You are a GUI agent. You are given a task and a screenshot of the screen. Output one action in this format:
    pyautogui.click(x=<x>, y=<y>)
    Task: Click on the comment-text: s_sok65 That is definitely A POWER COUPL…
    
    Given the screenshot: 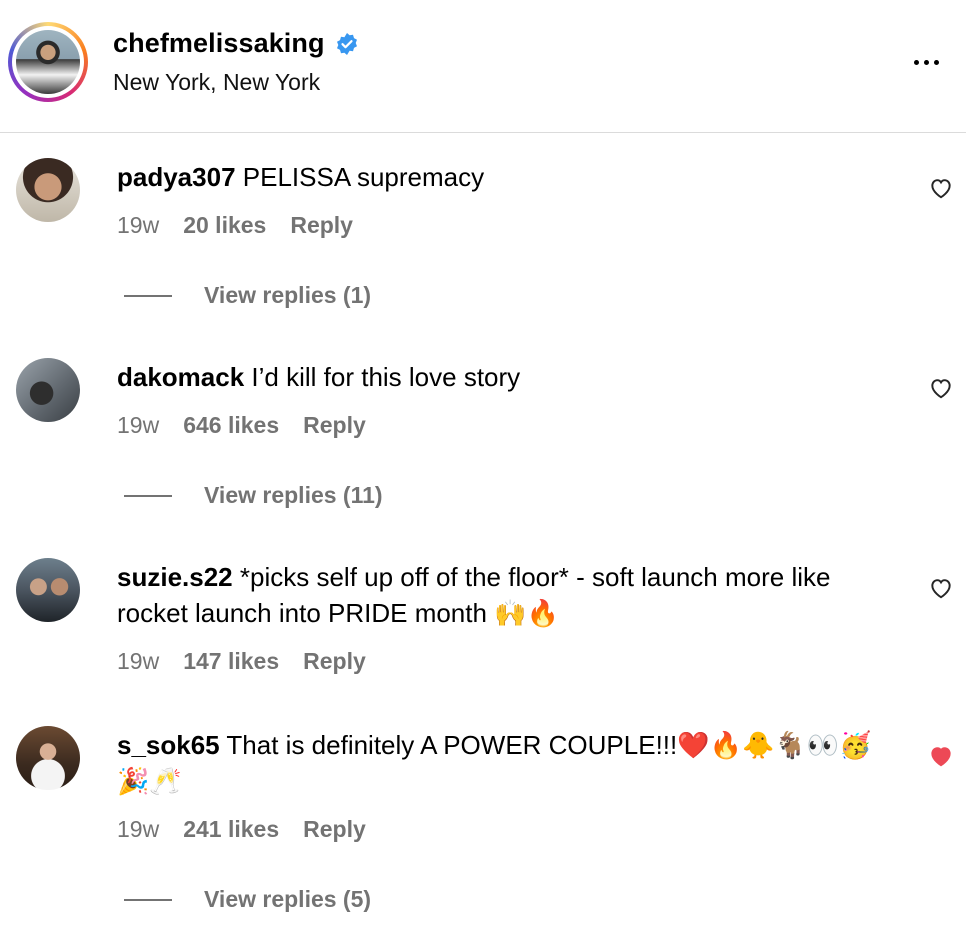 What is the action you would take?
    pyautogui.click(x=494, y=763)
    